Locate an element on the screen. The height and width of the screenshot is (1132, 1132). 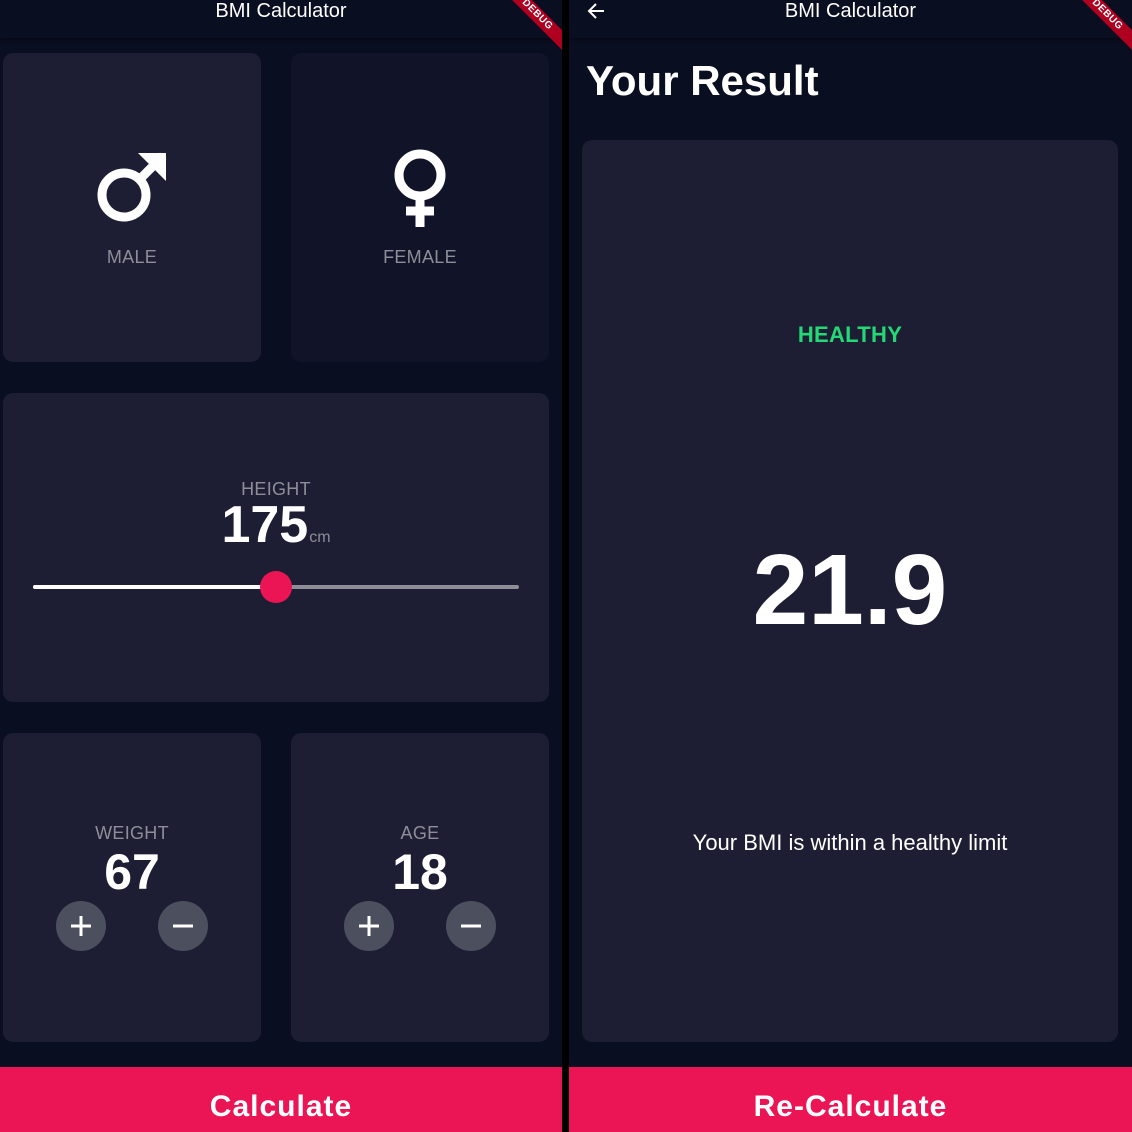
bmi-value: 21.9 is located at coordinates (850, 590).